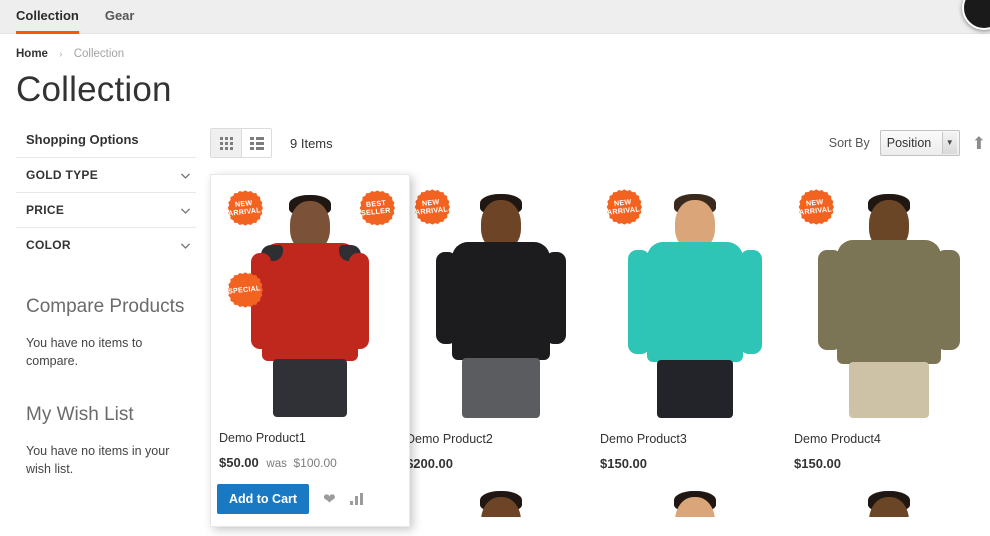 The image size is (990, 536). What do you see at coordinates (239, 462) in the screenshot?
I see `product-price-final: $50.00` at bounding box center [239, 462].